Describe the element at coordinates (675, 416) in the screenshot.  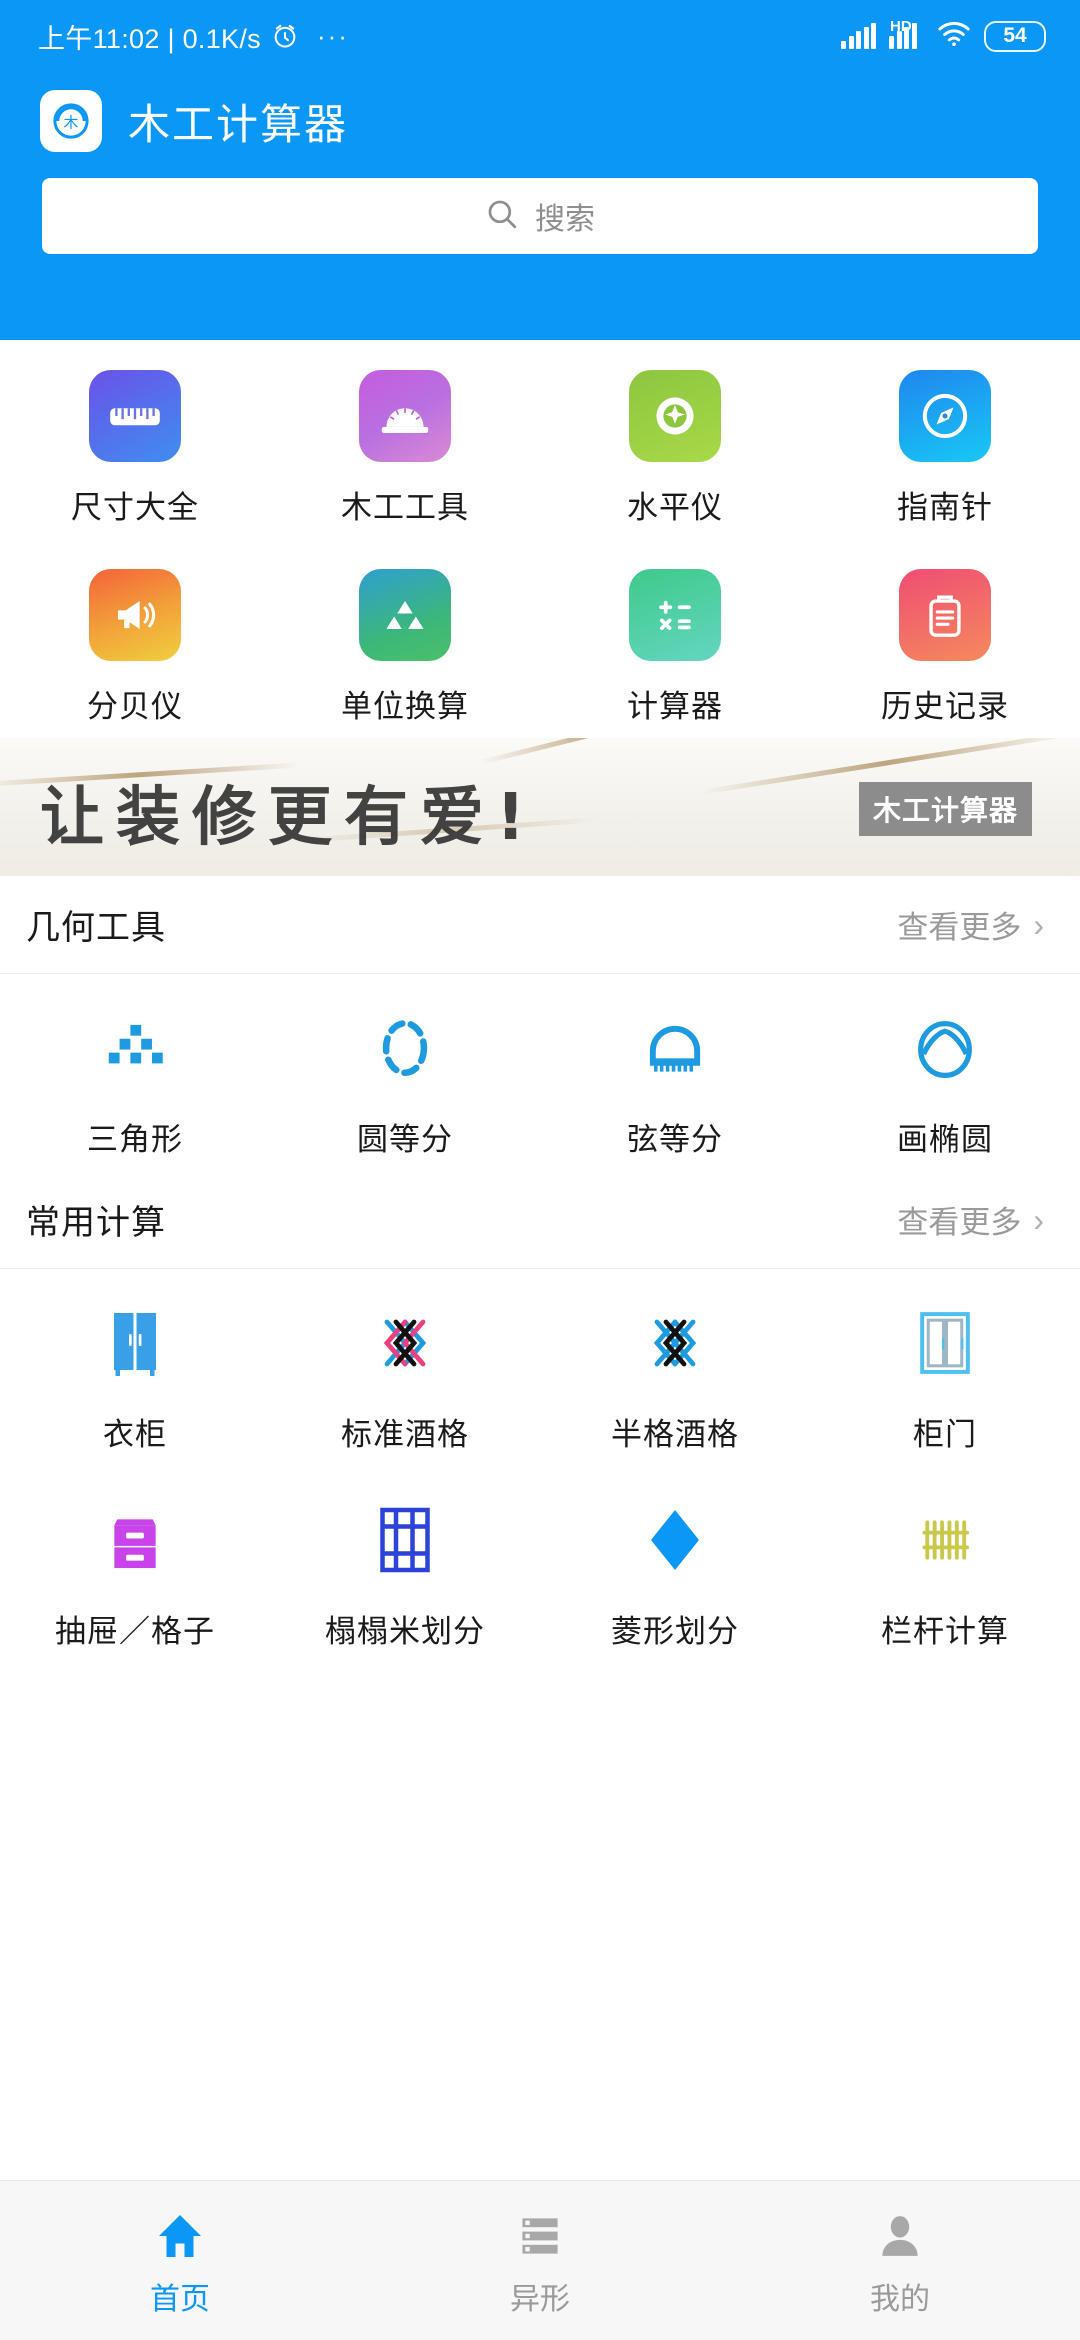
I see `level-icon` at that location.